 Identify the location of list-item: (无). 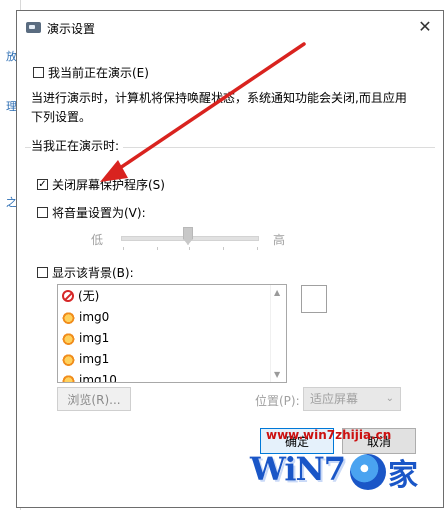
(80, 296).